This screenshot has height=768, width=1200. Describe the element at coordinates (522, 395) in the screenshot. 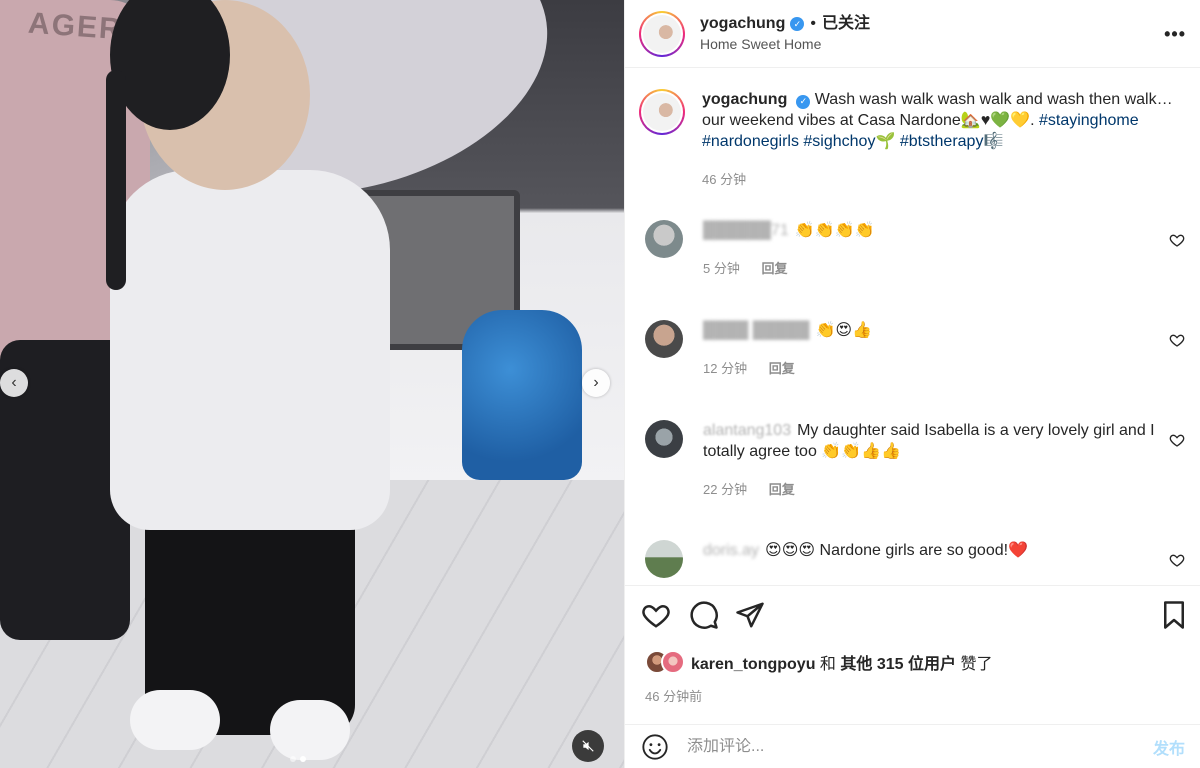

I see `gas-tank` at that location.